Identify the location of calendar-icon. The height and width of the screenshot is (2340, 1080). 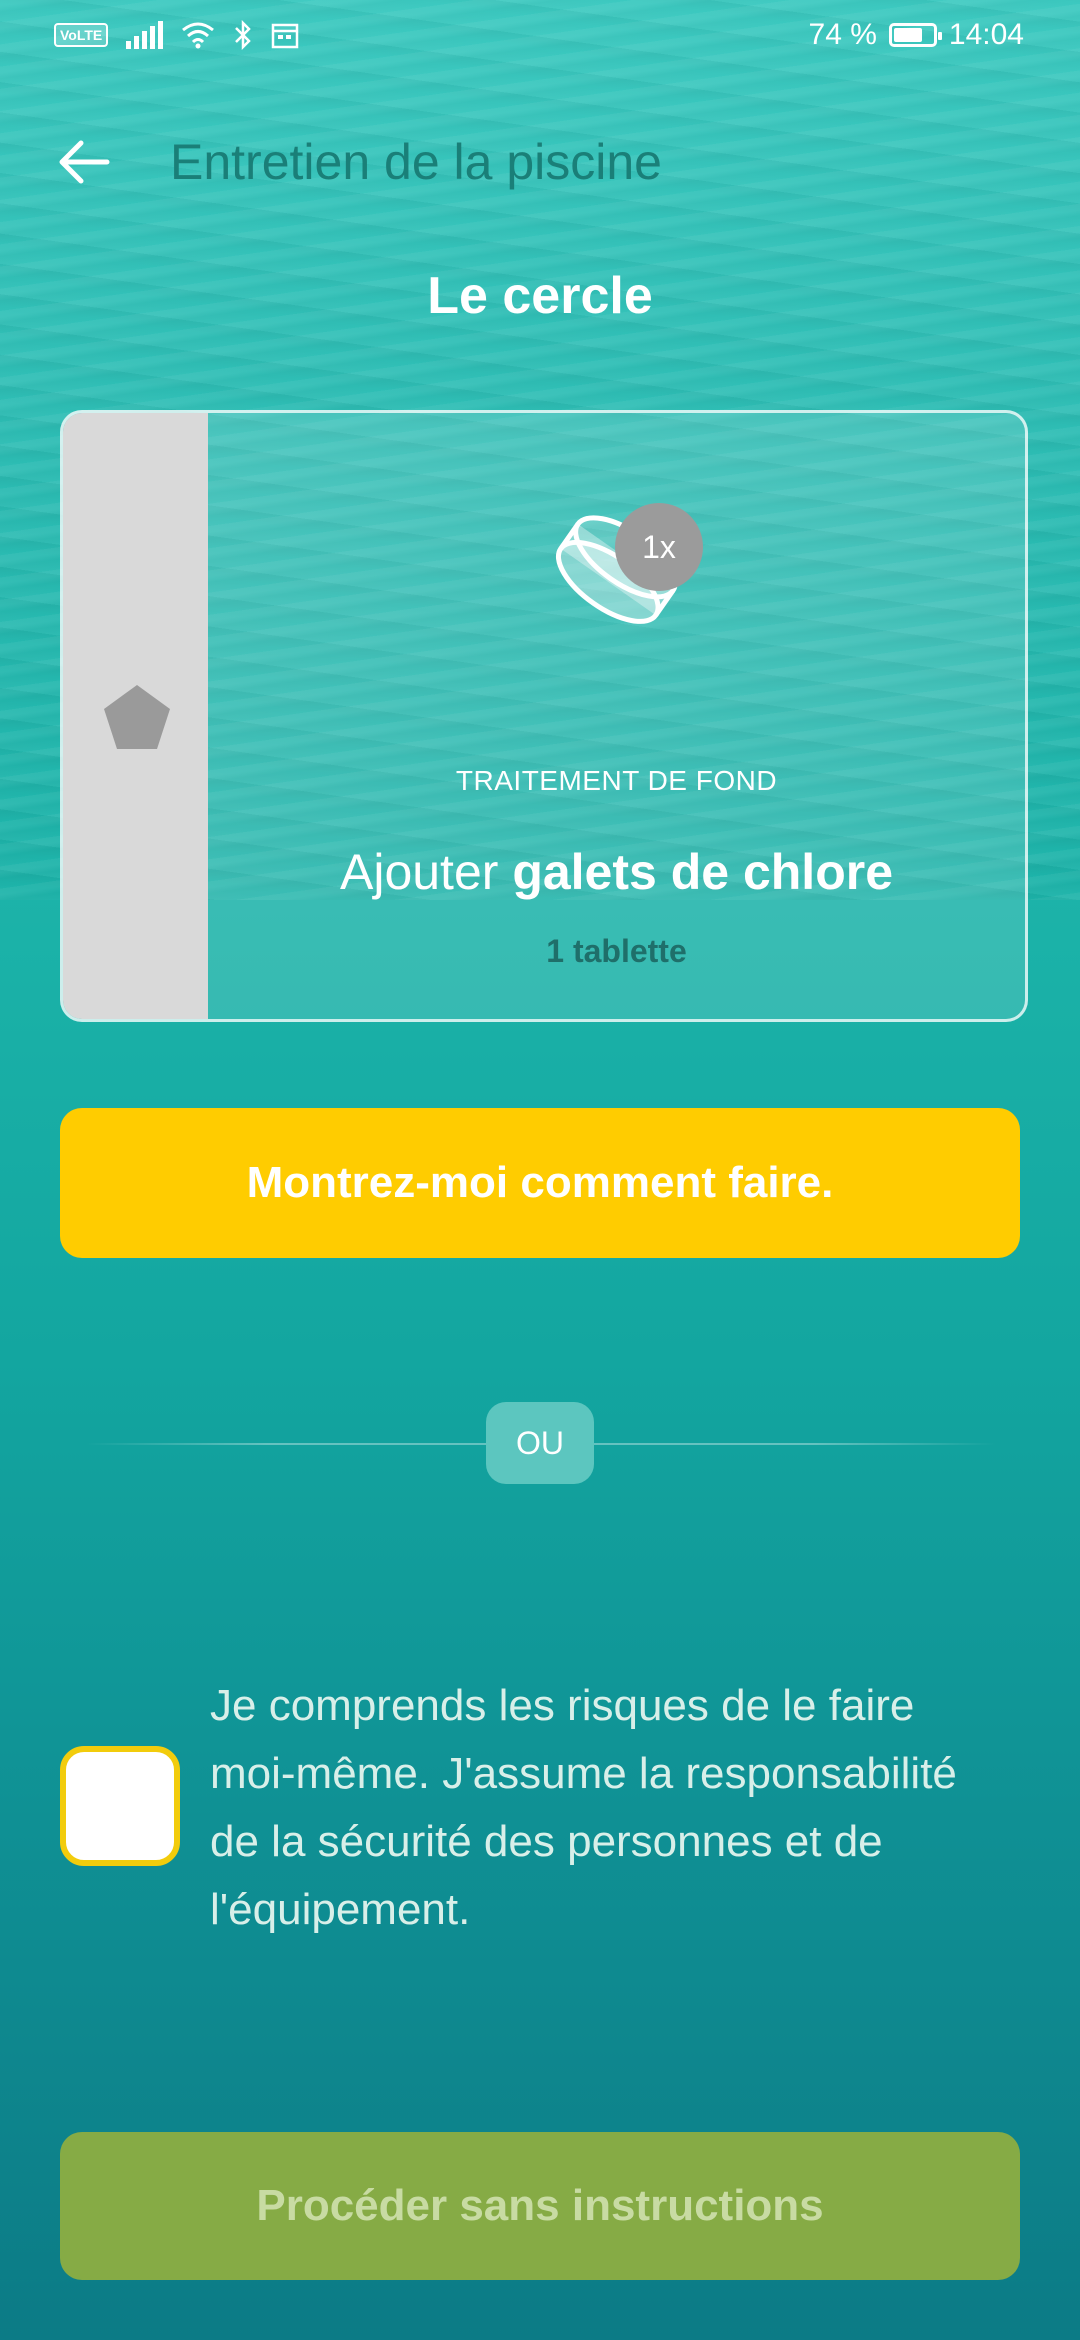
(285, 36).